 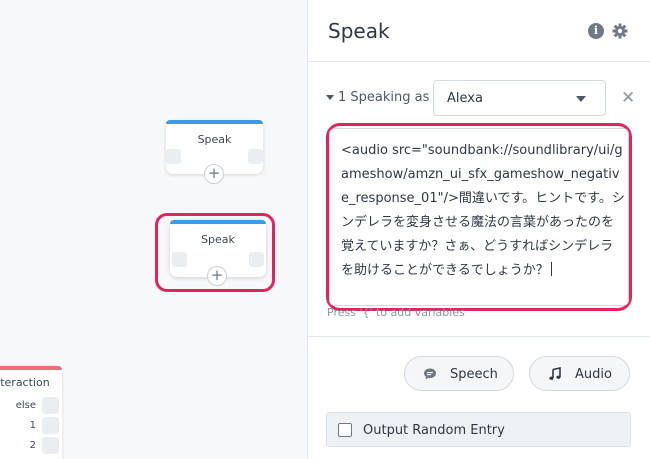 What do you see at coordinates (465, 98) in the screenshot?
I see `voice-select-value: Alexa` at bounding box center [465, 98].